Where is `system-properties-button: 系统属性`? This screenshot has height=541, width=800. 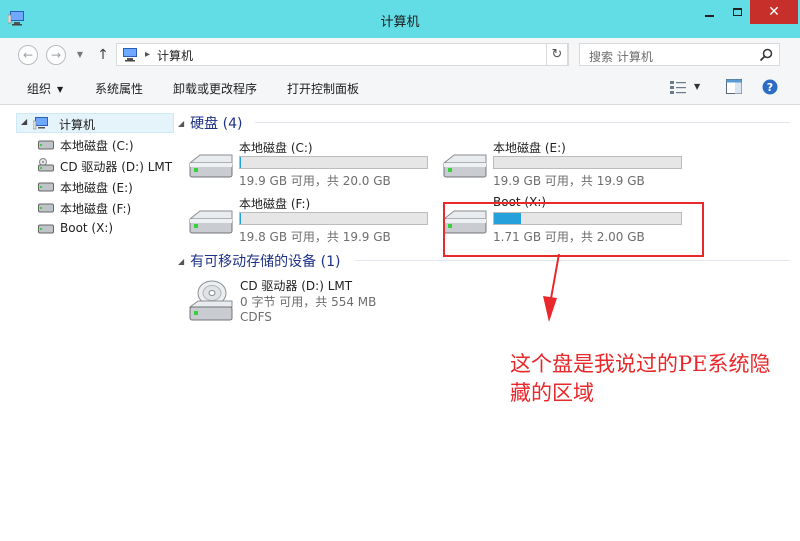 system-properties-button: 系统属性 is located at coordinates (119, 88).